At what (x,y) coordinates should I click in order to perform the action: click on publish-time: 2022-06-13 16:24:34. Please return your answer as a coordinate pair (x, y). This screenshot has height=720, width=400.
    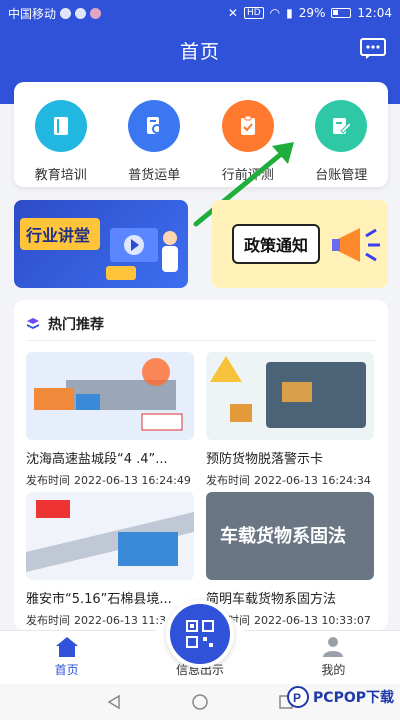
    Looking at the image, I should click on (312, 480).